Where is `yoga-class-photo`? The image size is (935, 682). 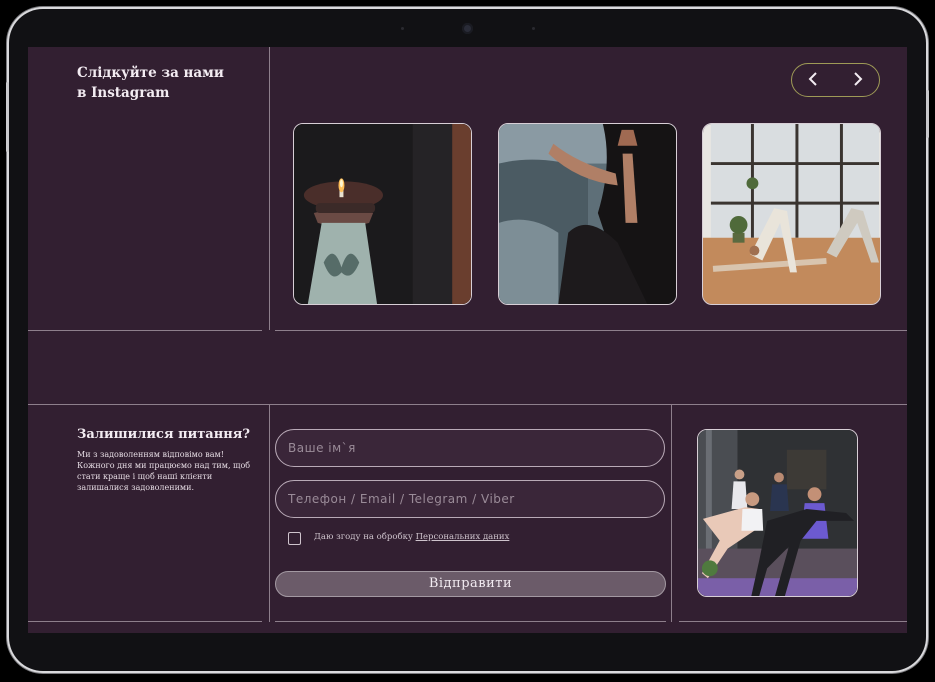 yoga-class-photo is located at coordinates (777, 513).